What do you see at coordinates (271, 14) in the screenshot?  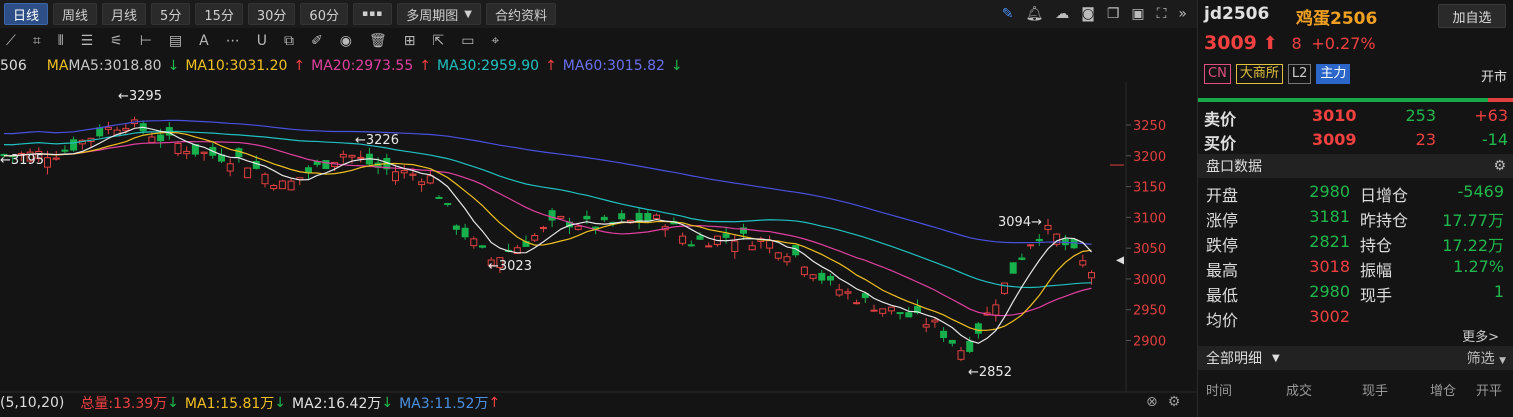 I see `period-30min-button: 30分` at bounding box center [271, 14].